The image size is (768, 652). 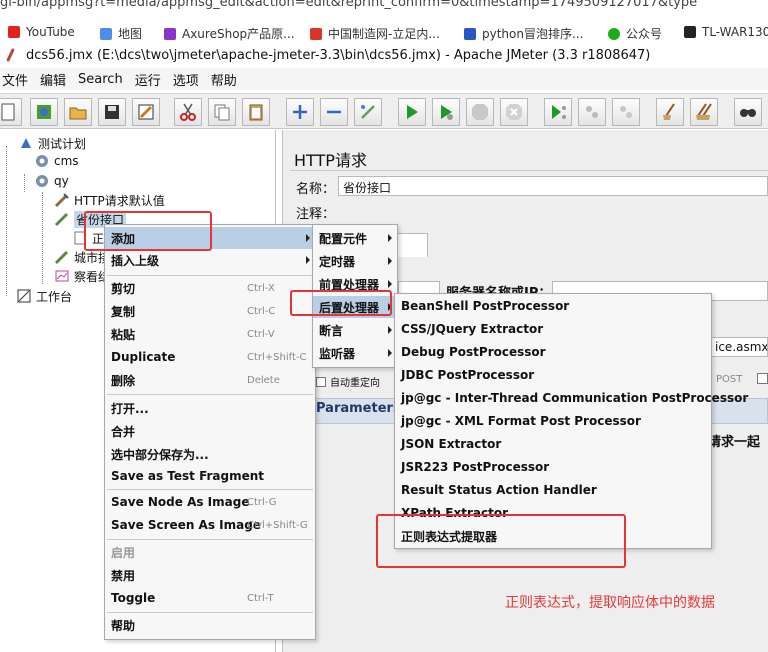 I want to click on cut-icon, so click(x=188, y=112).